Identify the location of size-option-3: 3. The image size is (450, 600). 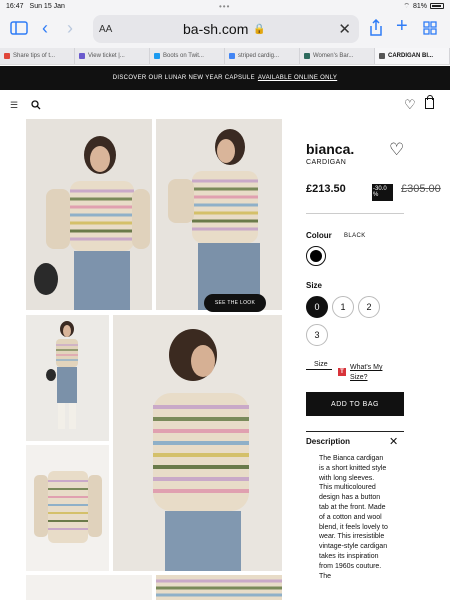
(317, 335).